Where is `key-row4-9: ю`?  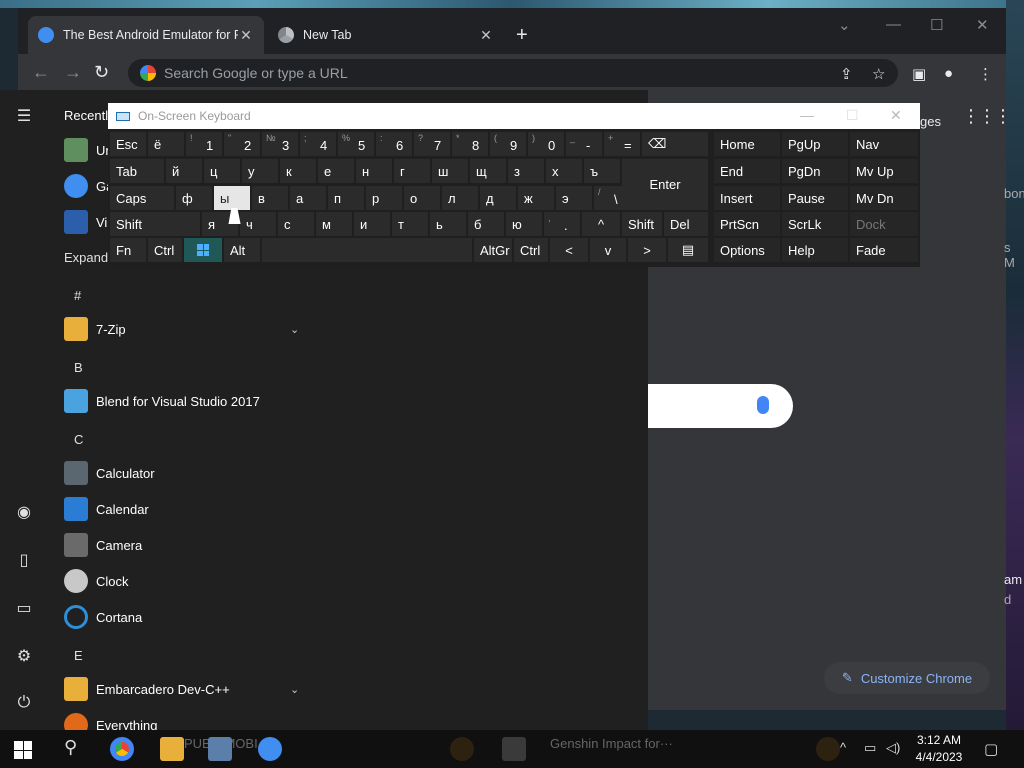 key-row4-9: ю is located at coordinates (524, 224).